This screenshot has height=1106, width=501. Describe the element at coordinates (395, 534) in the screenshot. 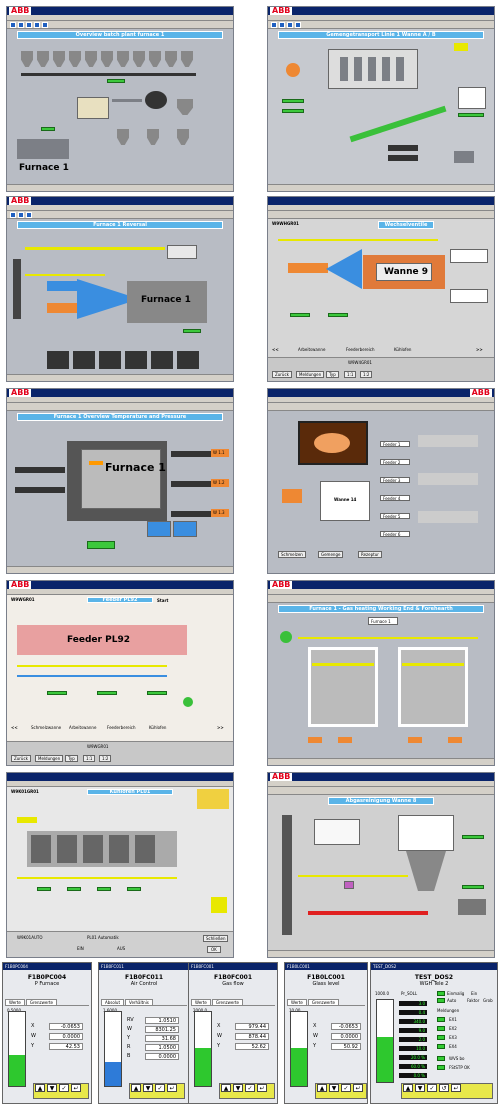

I see `feeder-line: Feeder 6` at that location.